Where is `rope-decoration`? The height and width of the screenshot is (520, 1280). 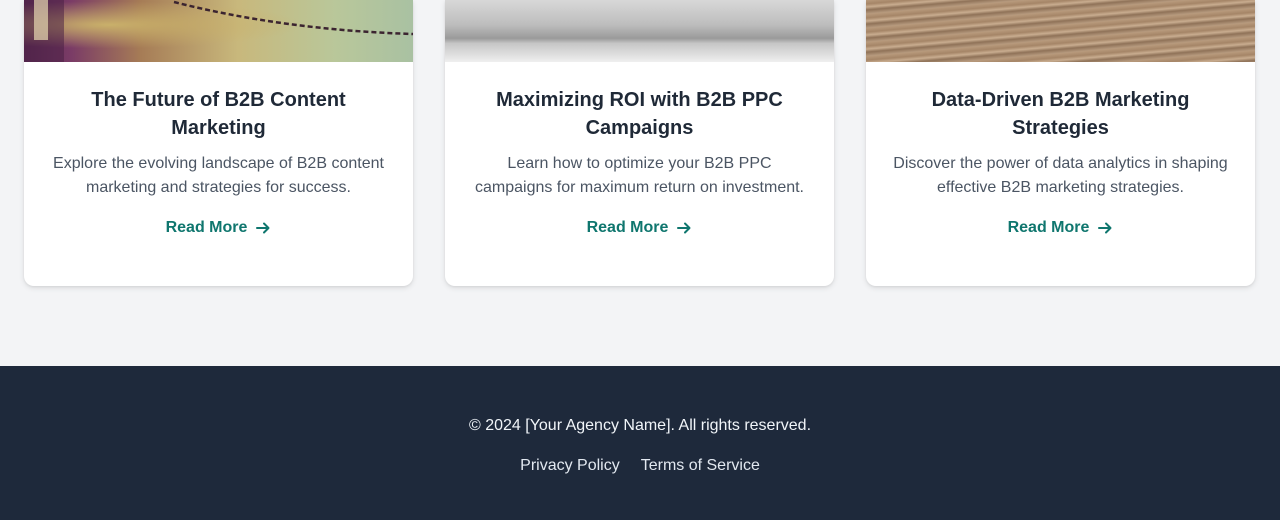
rope-decoration is located at coordinates (218, 31).